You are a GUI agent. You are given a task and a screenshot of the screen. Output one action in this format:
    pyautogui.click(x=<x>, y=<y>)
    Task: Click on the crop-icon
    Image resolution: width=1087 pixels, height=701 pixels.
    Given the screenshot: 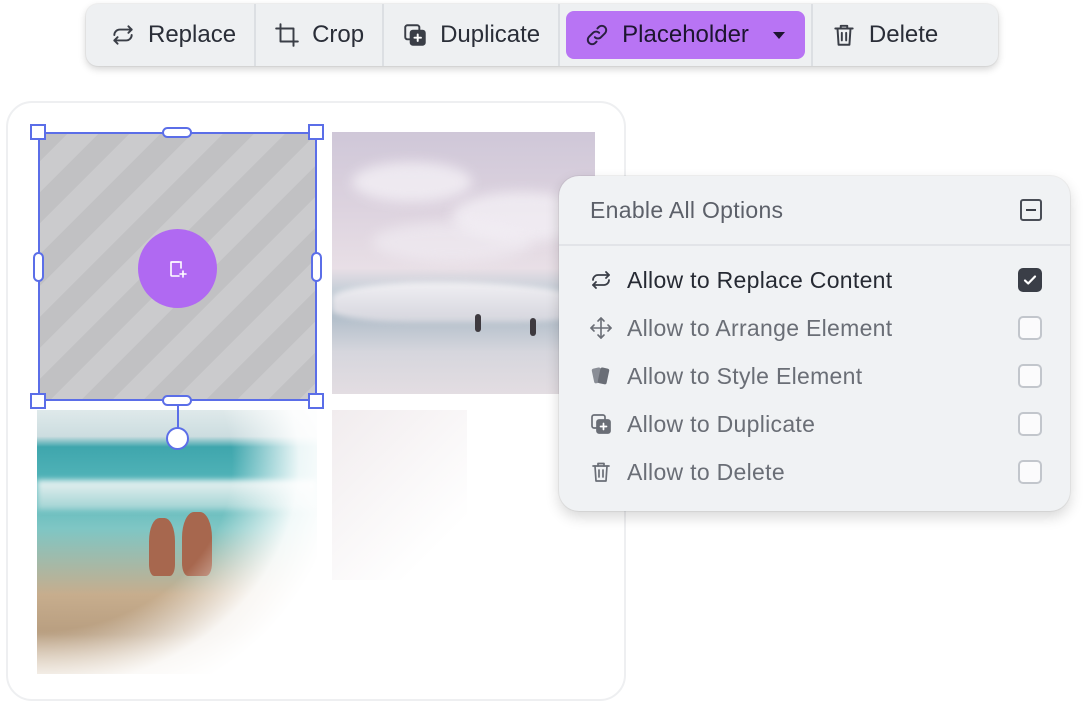 What is the action you would take?
    pyautogui.click(x=287, y=35)
    